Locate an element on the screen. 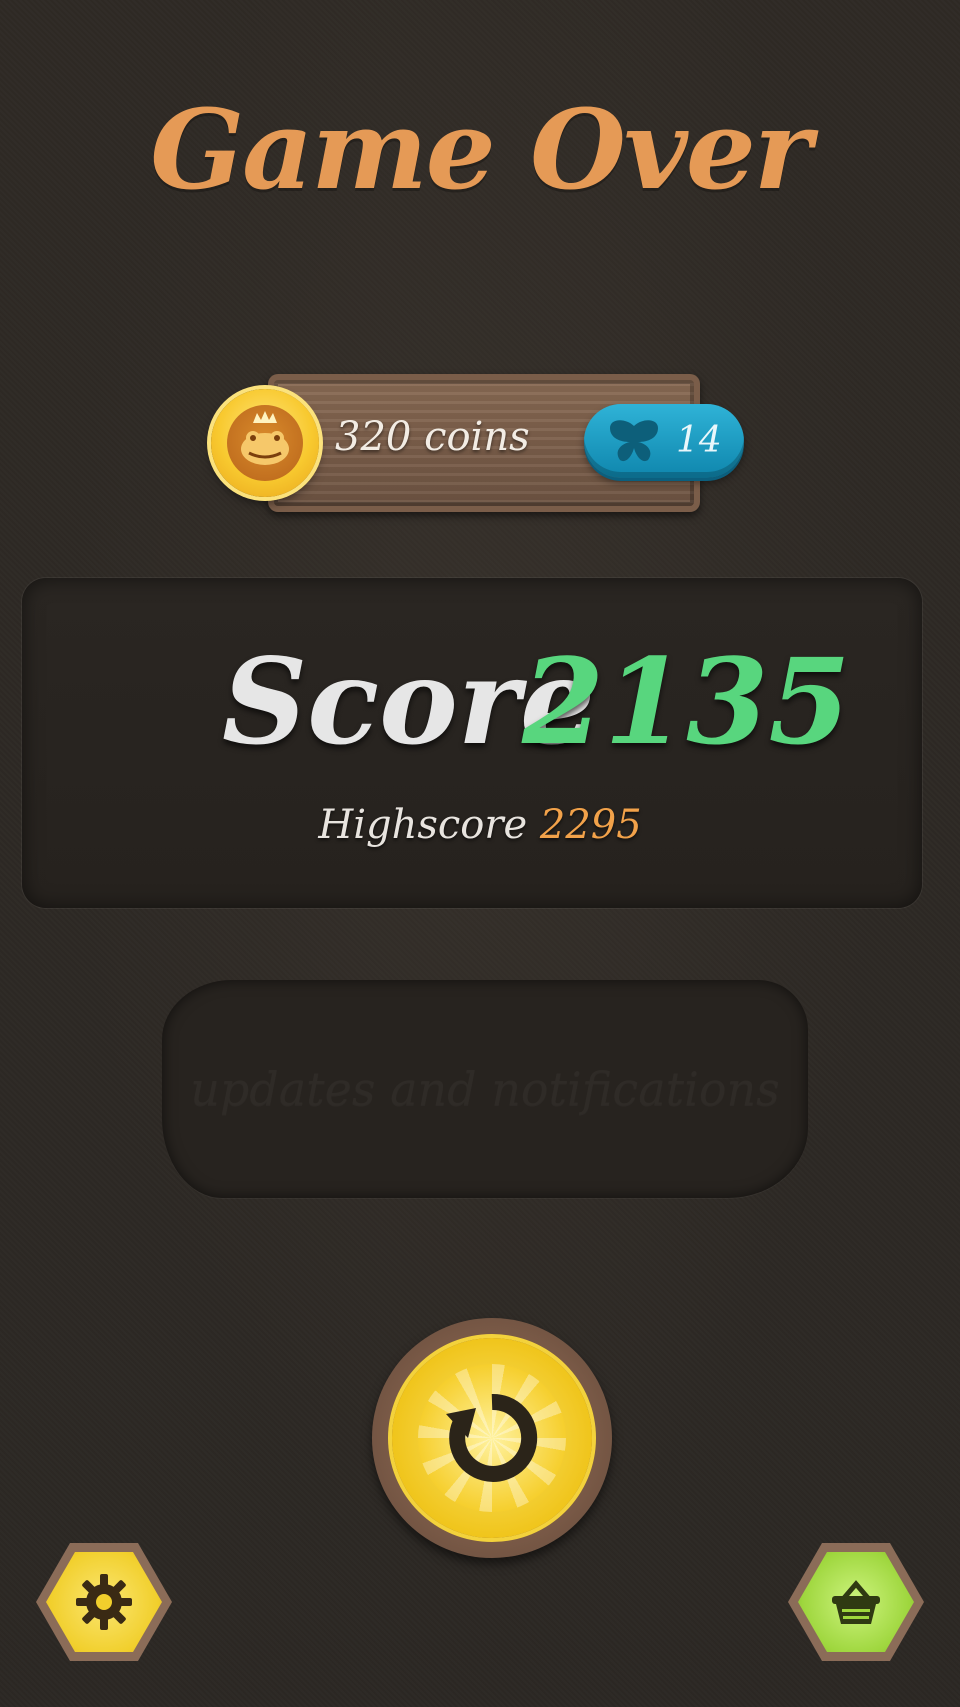  shop-button is located at coordinates (856, 1602).